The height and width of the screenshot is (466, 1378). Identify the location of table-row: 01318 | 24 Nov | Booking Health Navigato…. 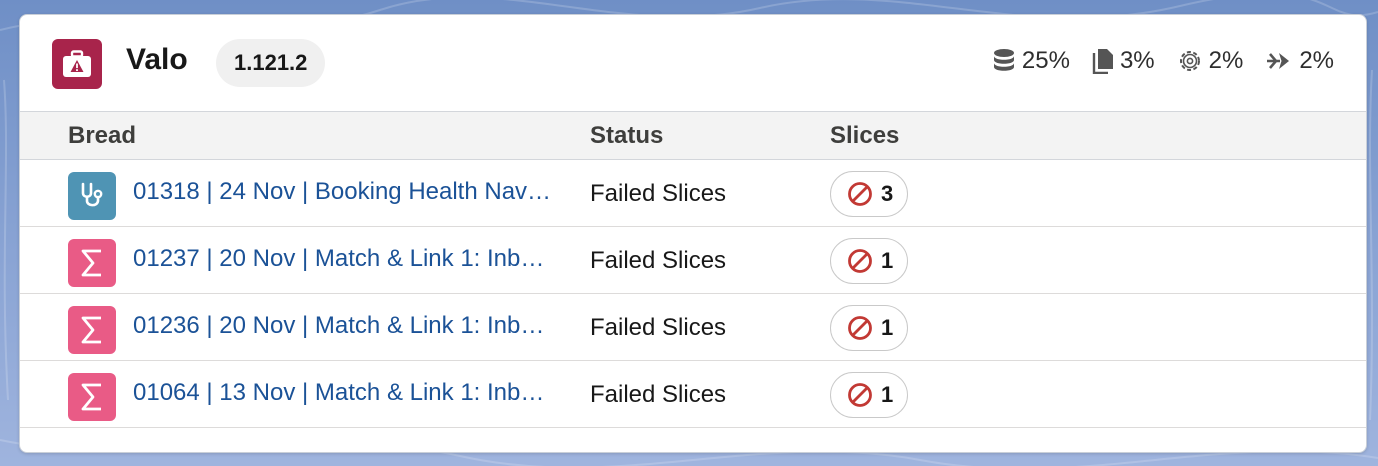
(693, 193).